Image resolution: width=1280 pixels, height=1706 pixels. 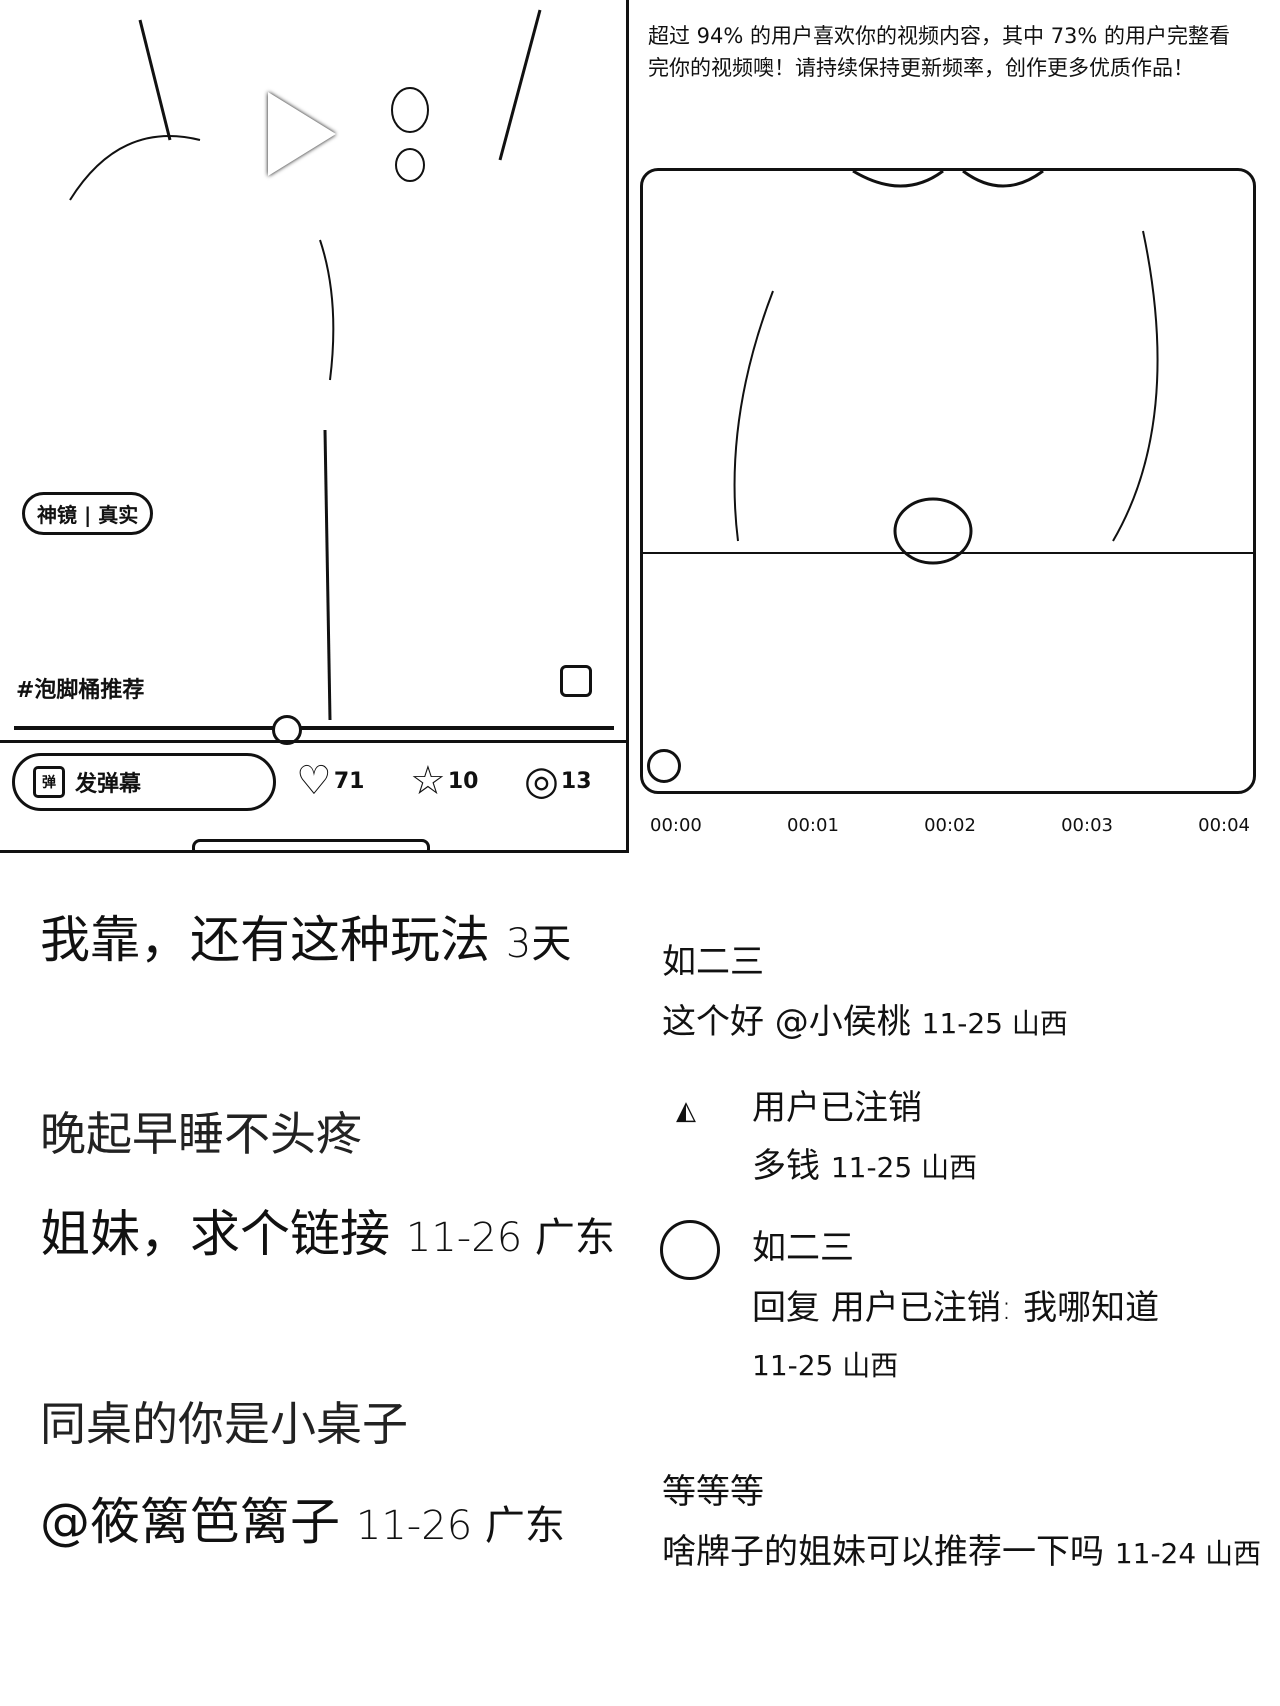 What do you see at coordinates (311, 844) in the screenshot?
I see `home-indicator` at bounding box center [311, 844].